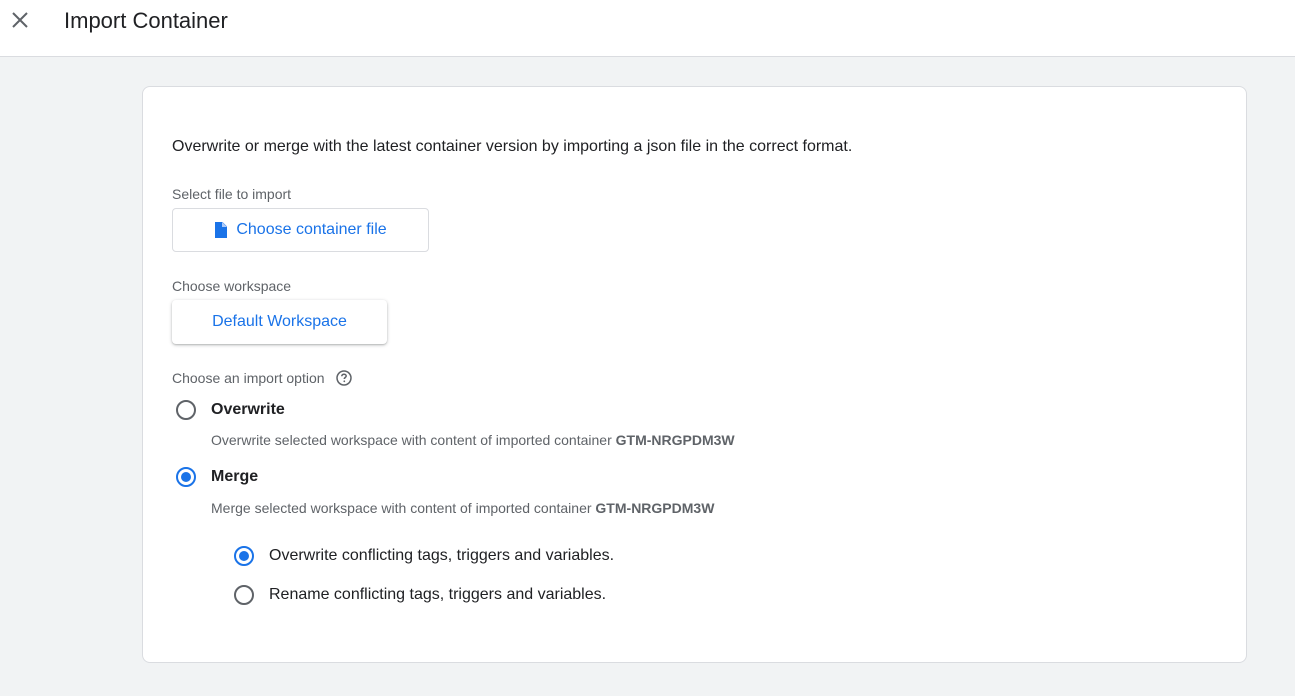  What do you see at coordinates (146, 20) in the screenshot?
I see `page-title: Import Container` at bounding box center [146, 20].